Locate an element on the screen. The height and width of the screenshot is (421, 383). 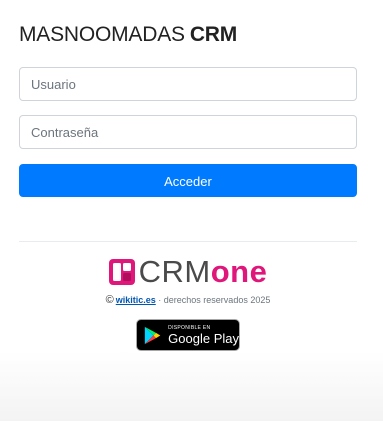
title-brand: MASNOOMADAS is located at coordinates (102, 34).